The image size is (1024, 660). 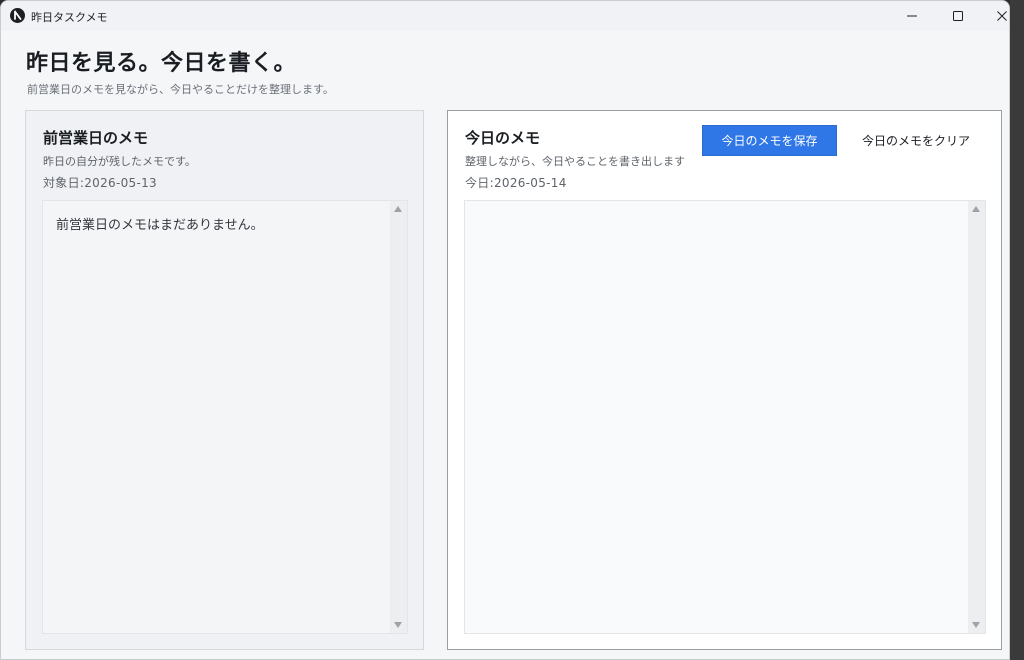 What do you see at coordinates (160, 225) in the screenshot?
I see `previous-memo-text: 前営業日のメモはまだありません。` at bounding box center [160, 225].